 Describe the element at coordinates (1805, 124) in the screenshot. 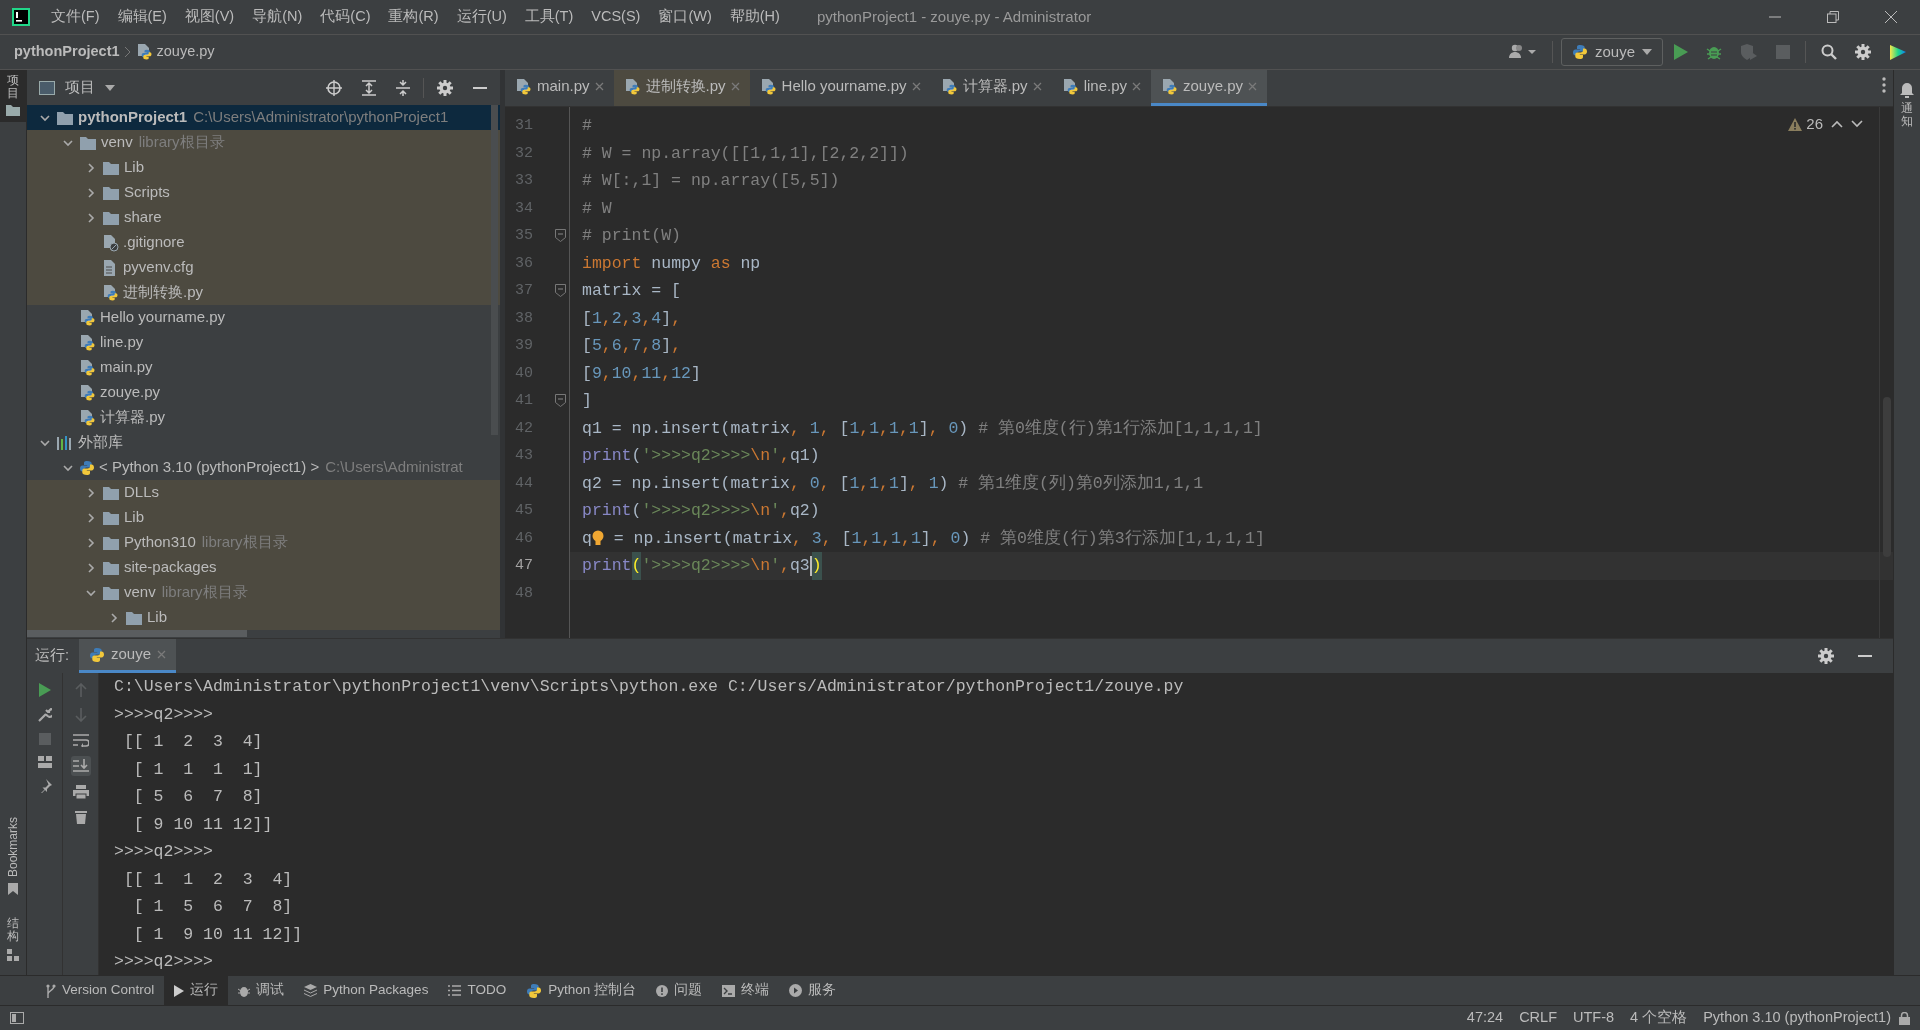

I see `warning-count: 26` at that location.